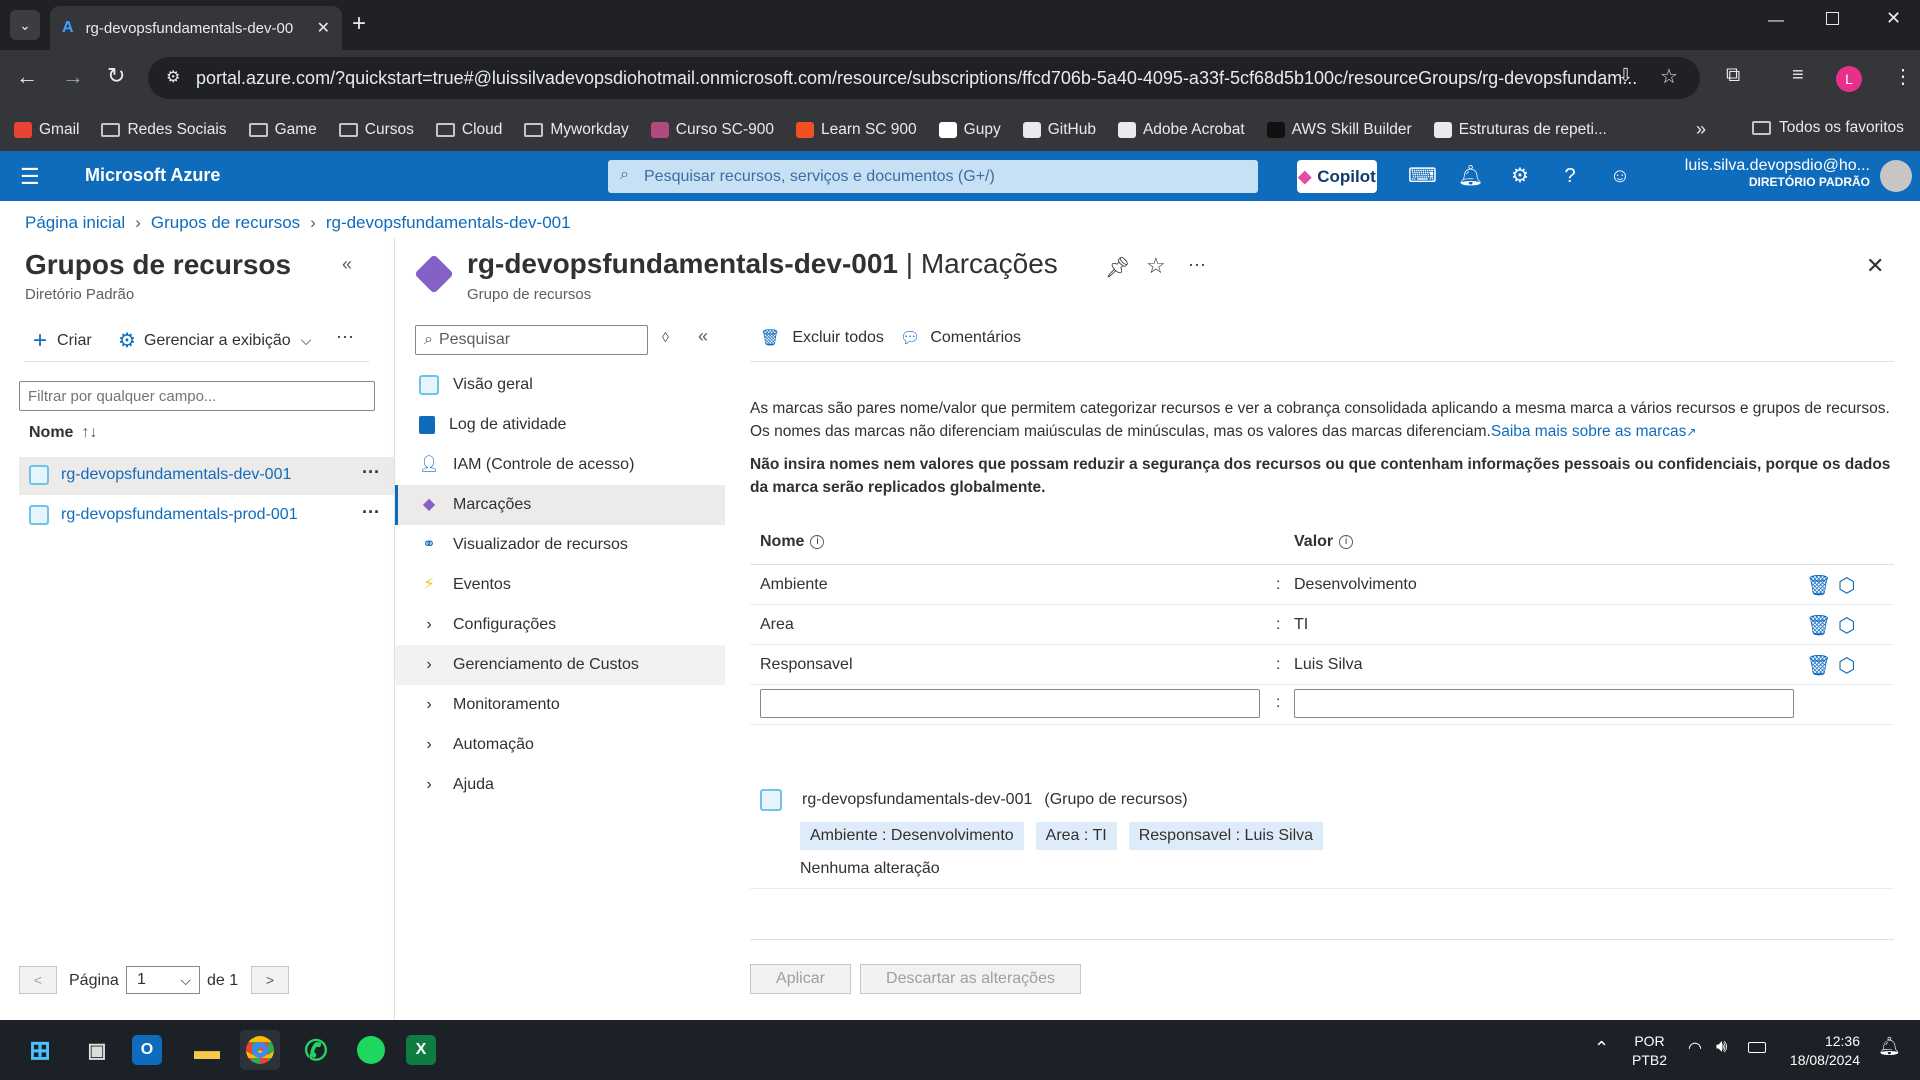 The width and height of the screenshot is (1920, 1080). What do you see at coordinates (1181, 130) in the screenshot?
I see `bookmark-item: Adobe Acrobat` at bounding box center [1181, 130].